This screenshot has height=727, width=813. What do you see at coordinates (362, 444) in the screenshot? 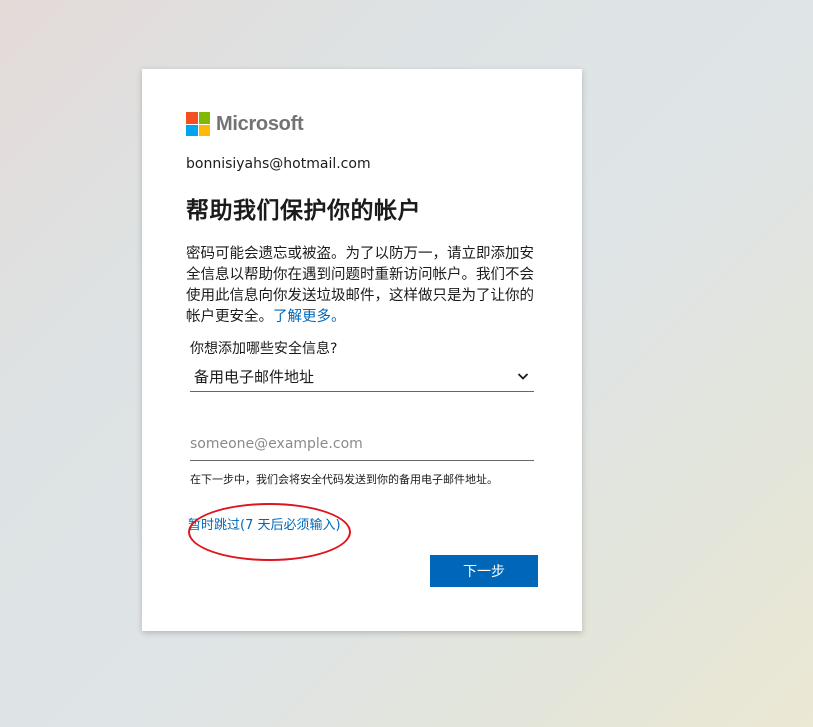
I see `alternate-email-input` at bounding box center [362, 444].